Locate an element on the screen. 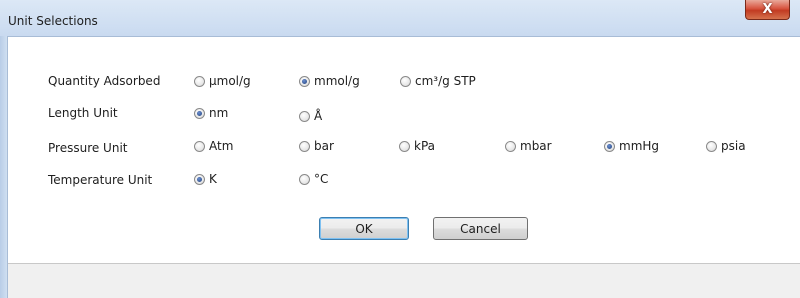 This screenshot has height=298, width=800. close-button: X is located at coordinates (767, 10).